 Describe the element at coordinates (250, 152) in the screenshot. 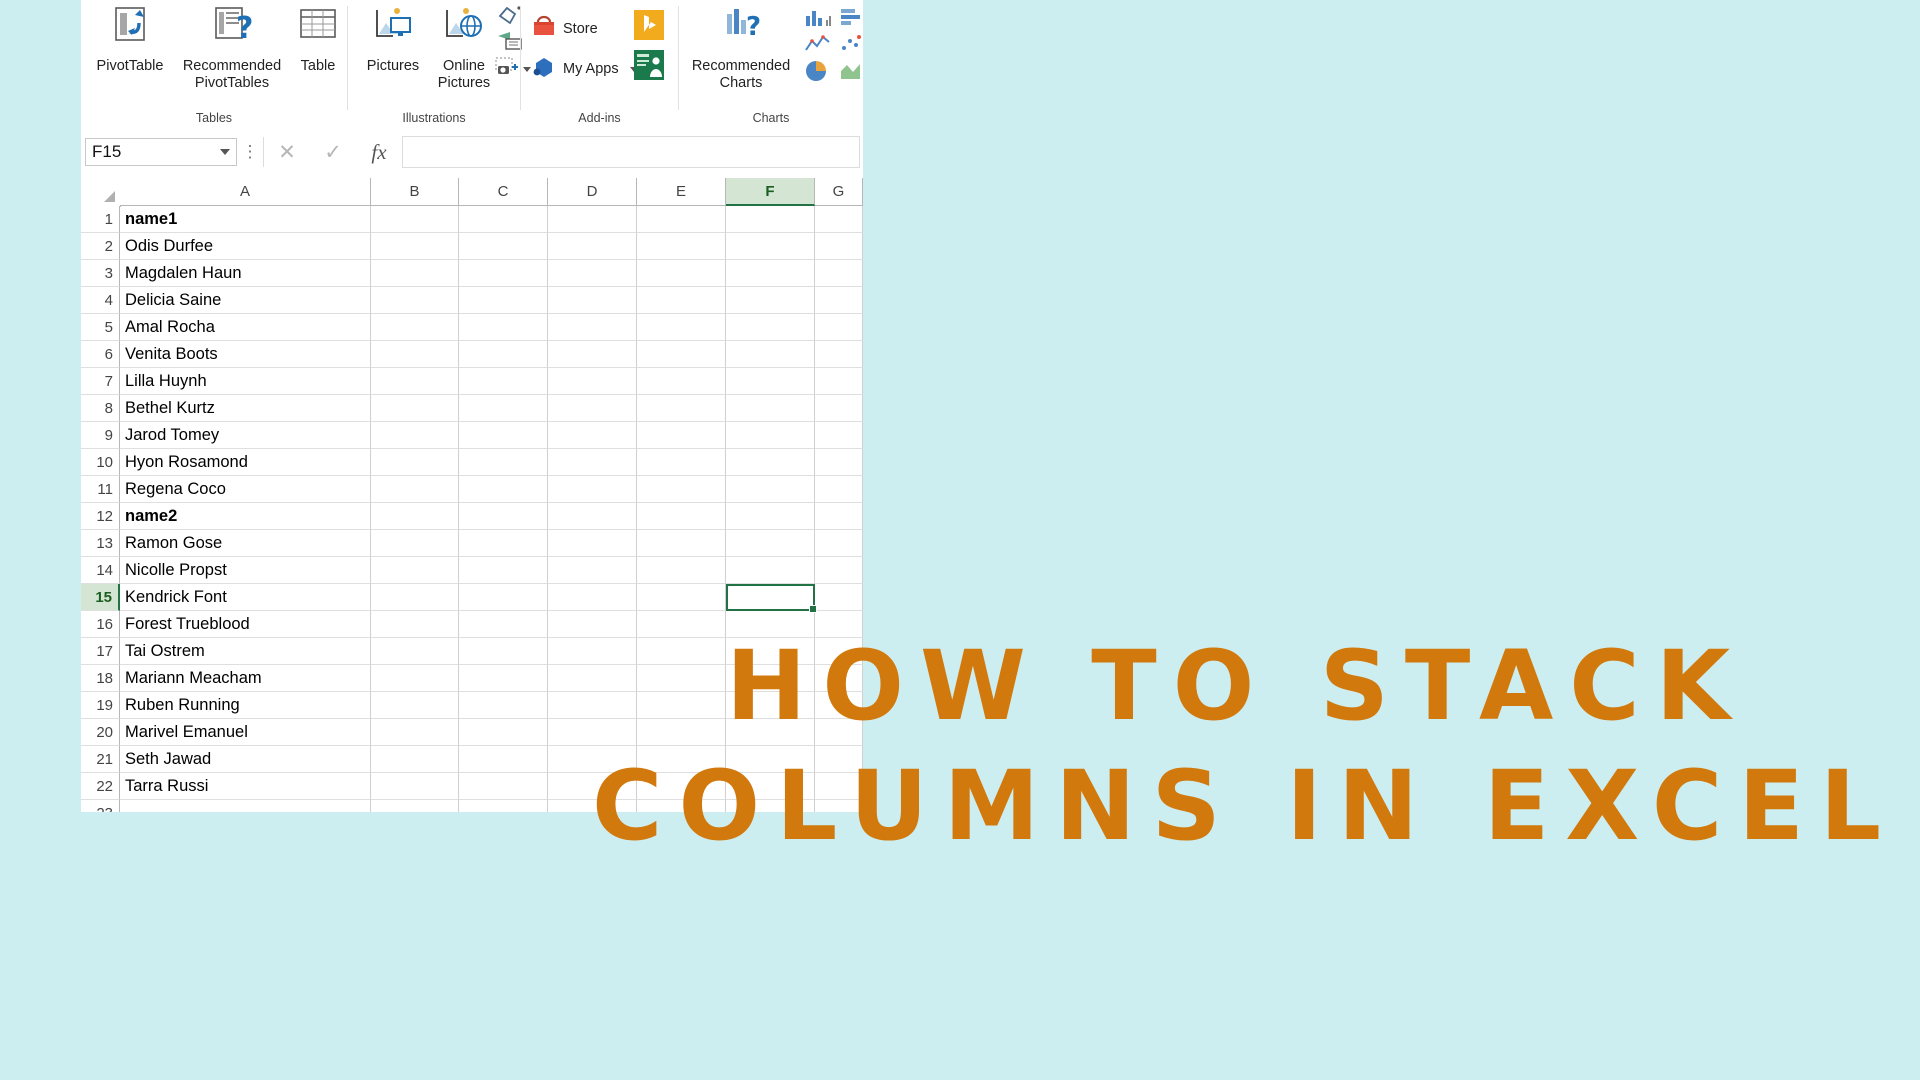

I see `formula-bar-overflow-icon: ⋮` at that location.